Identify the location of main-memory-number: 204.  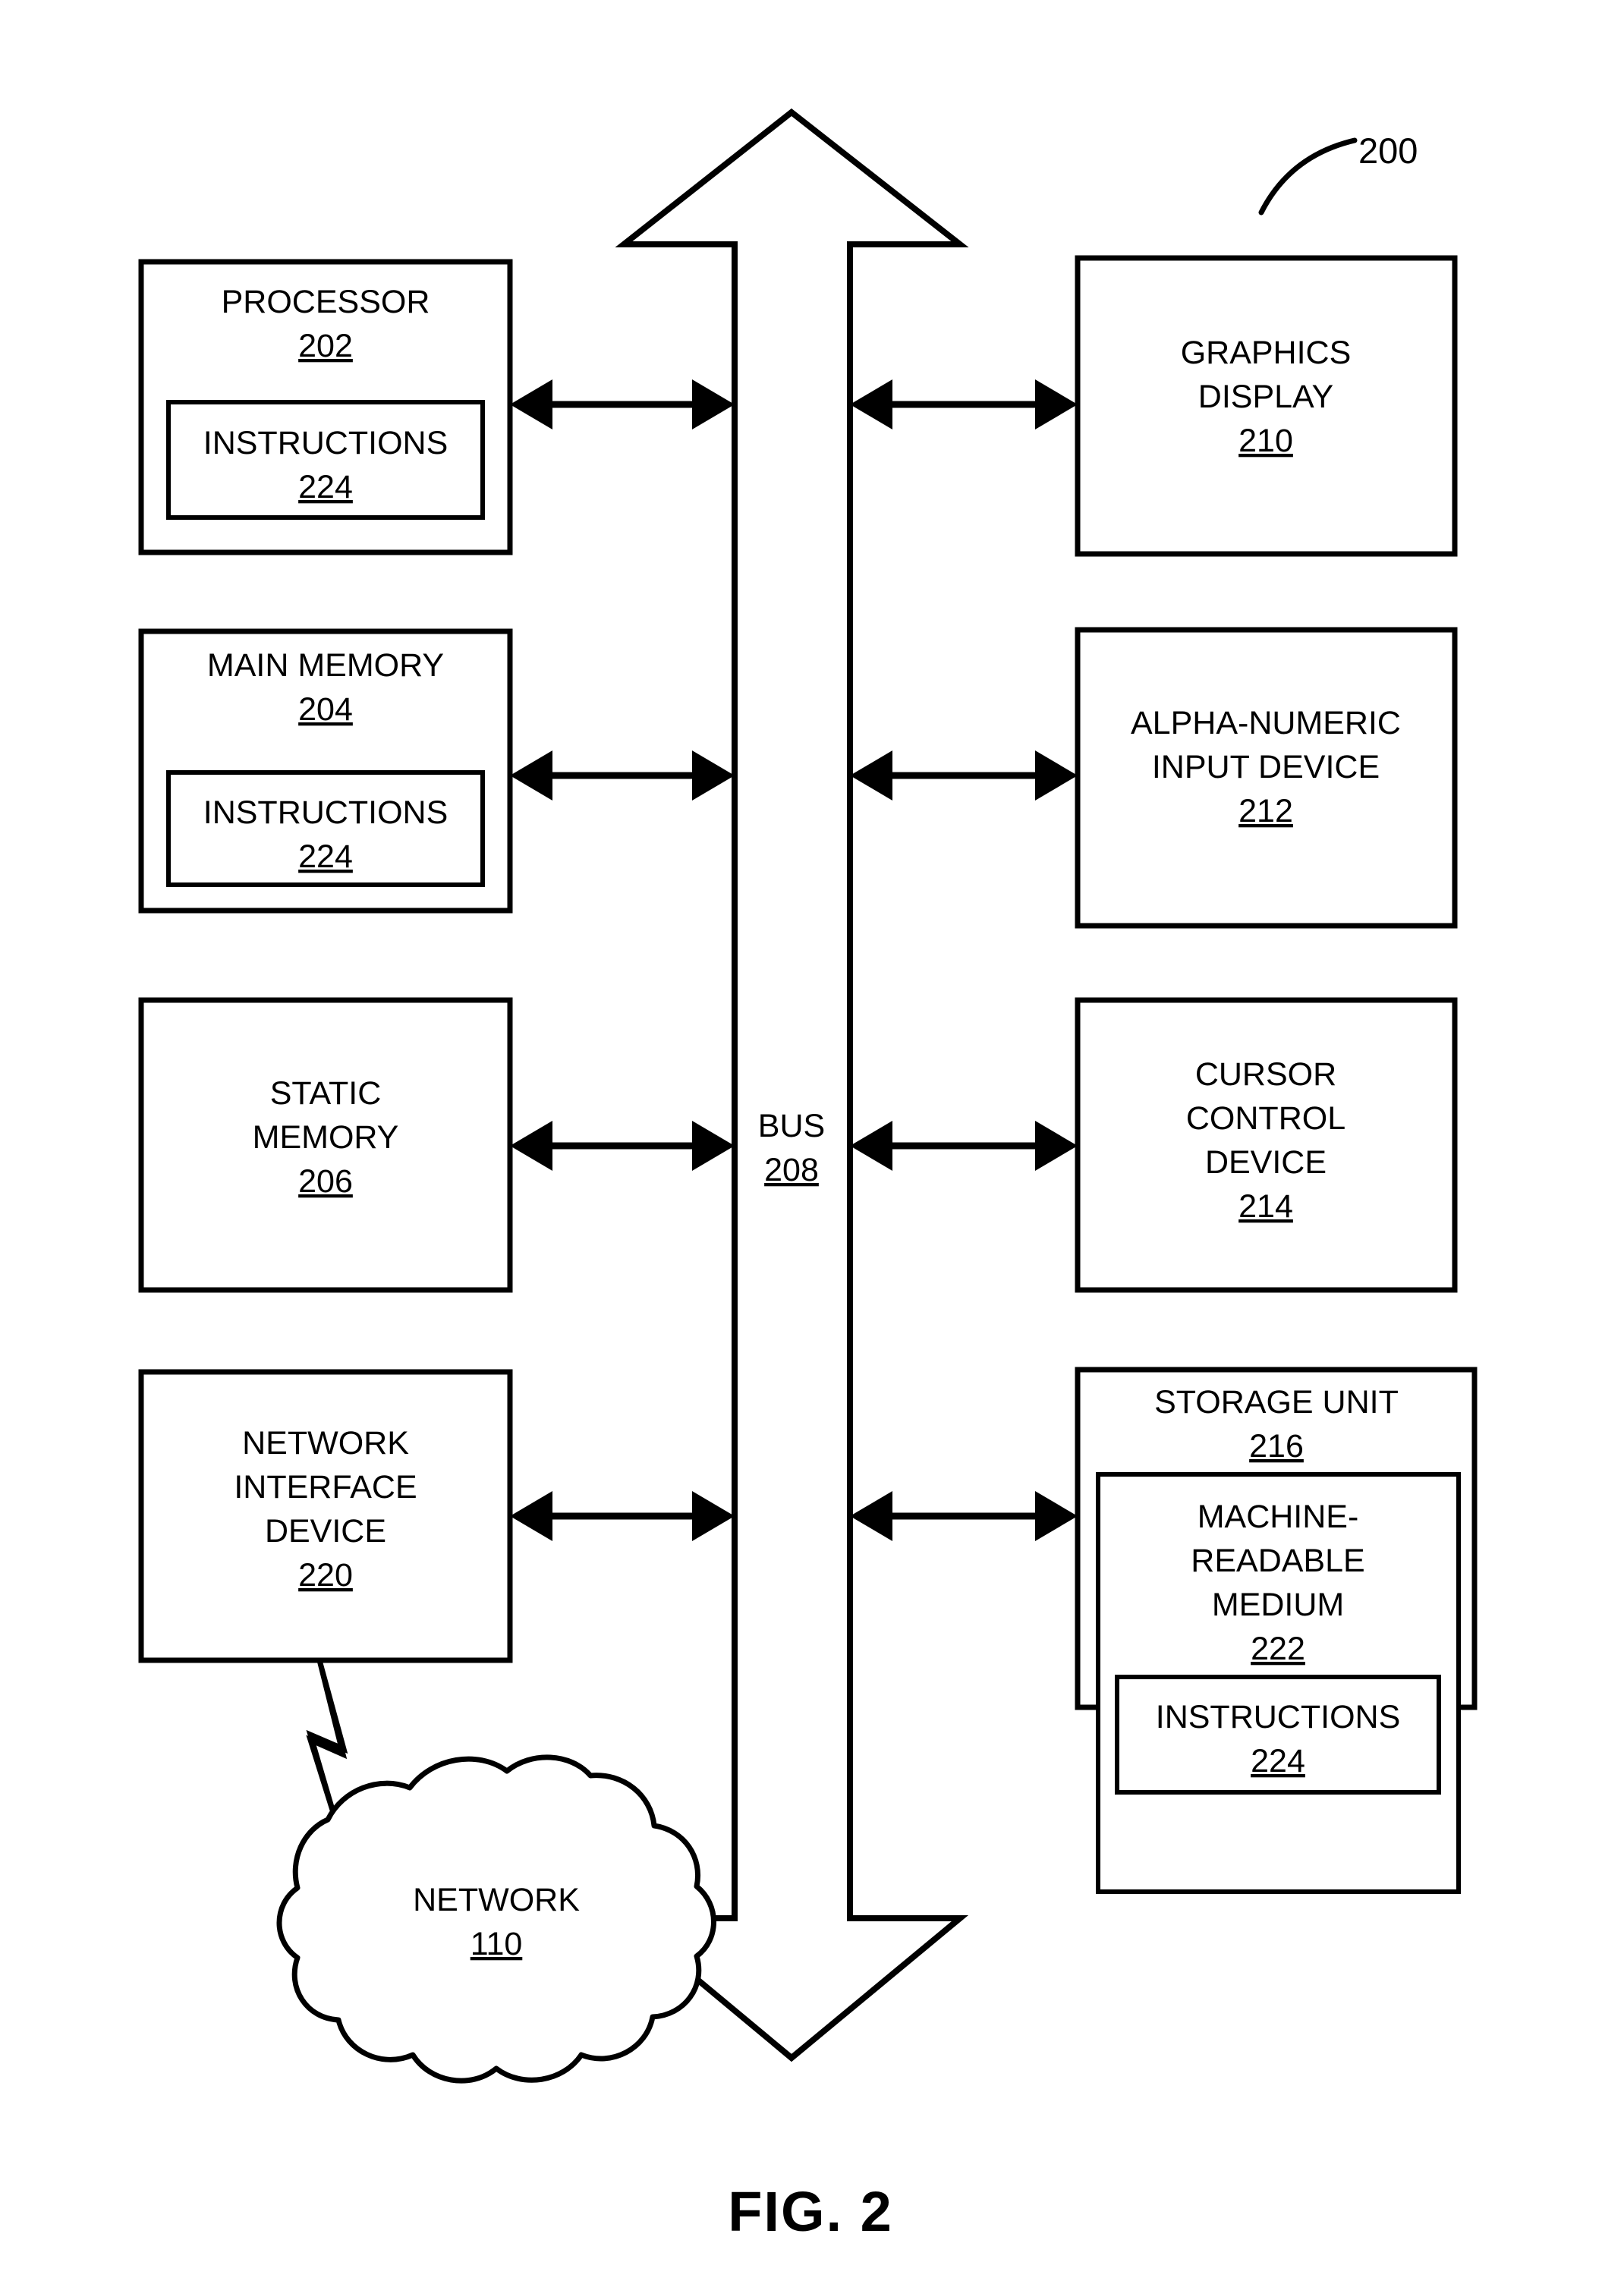
(325, 709).